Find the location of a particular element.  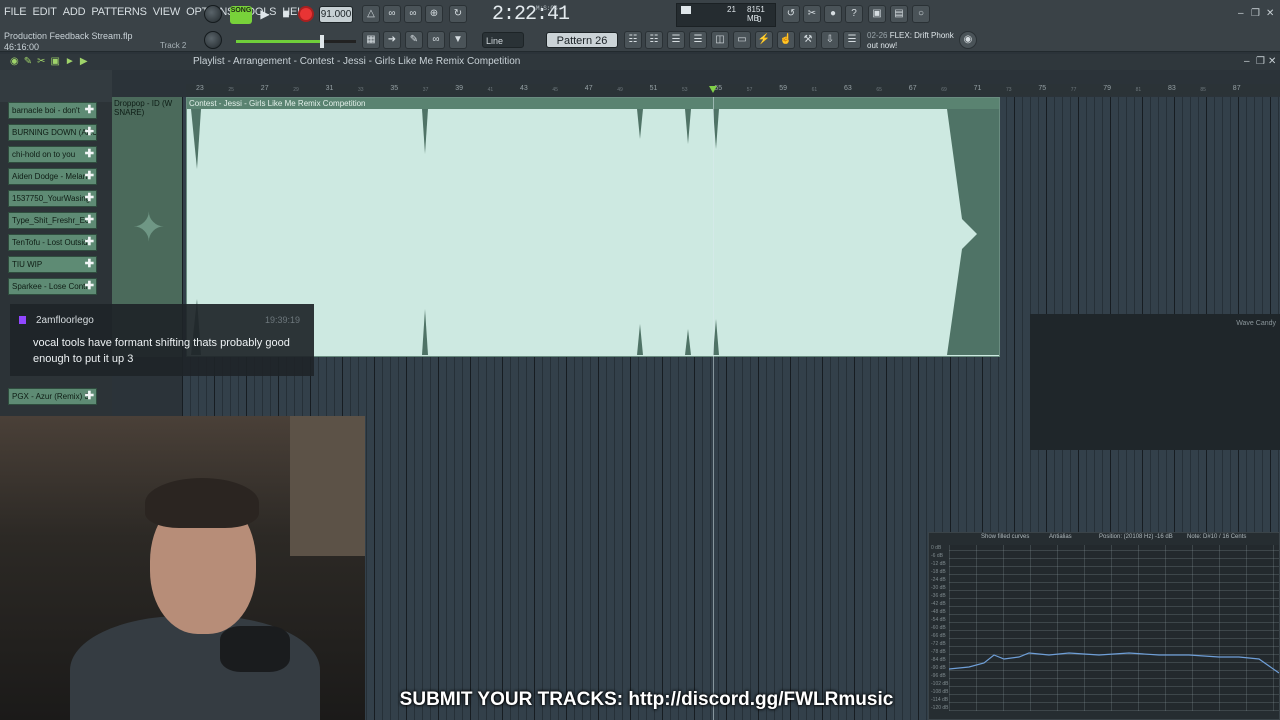

play-icon: ▶ is located at coordinates (265, 14).